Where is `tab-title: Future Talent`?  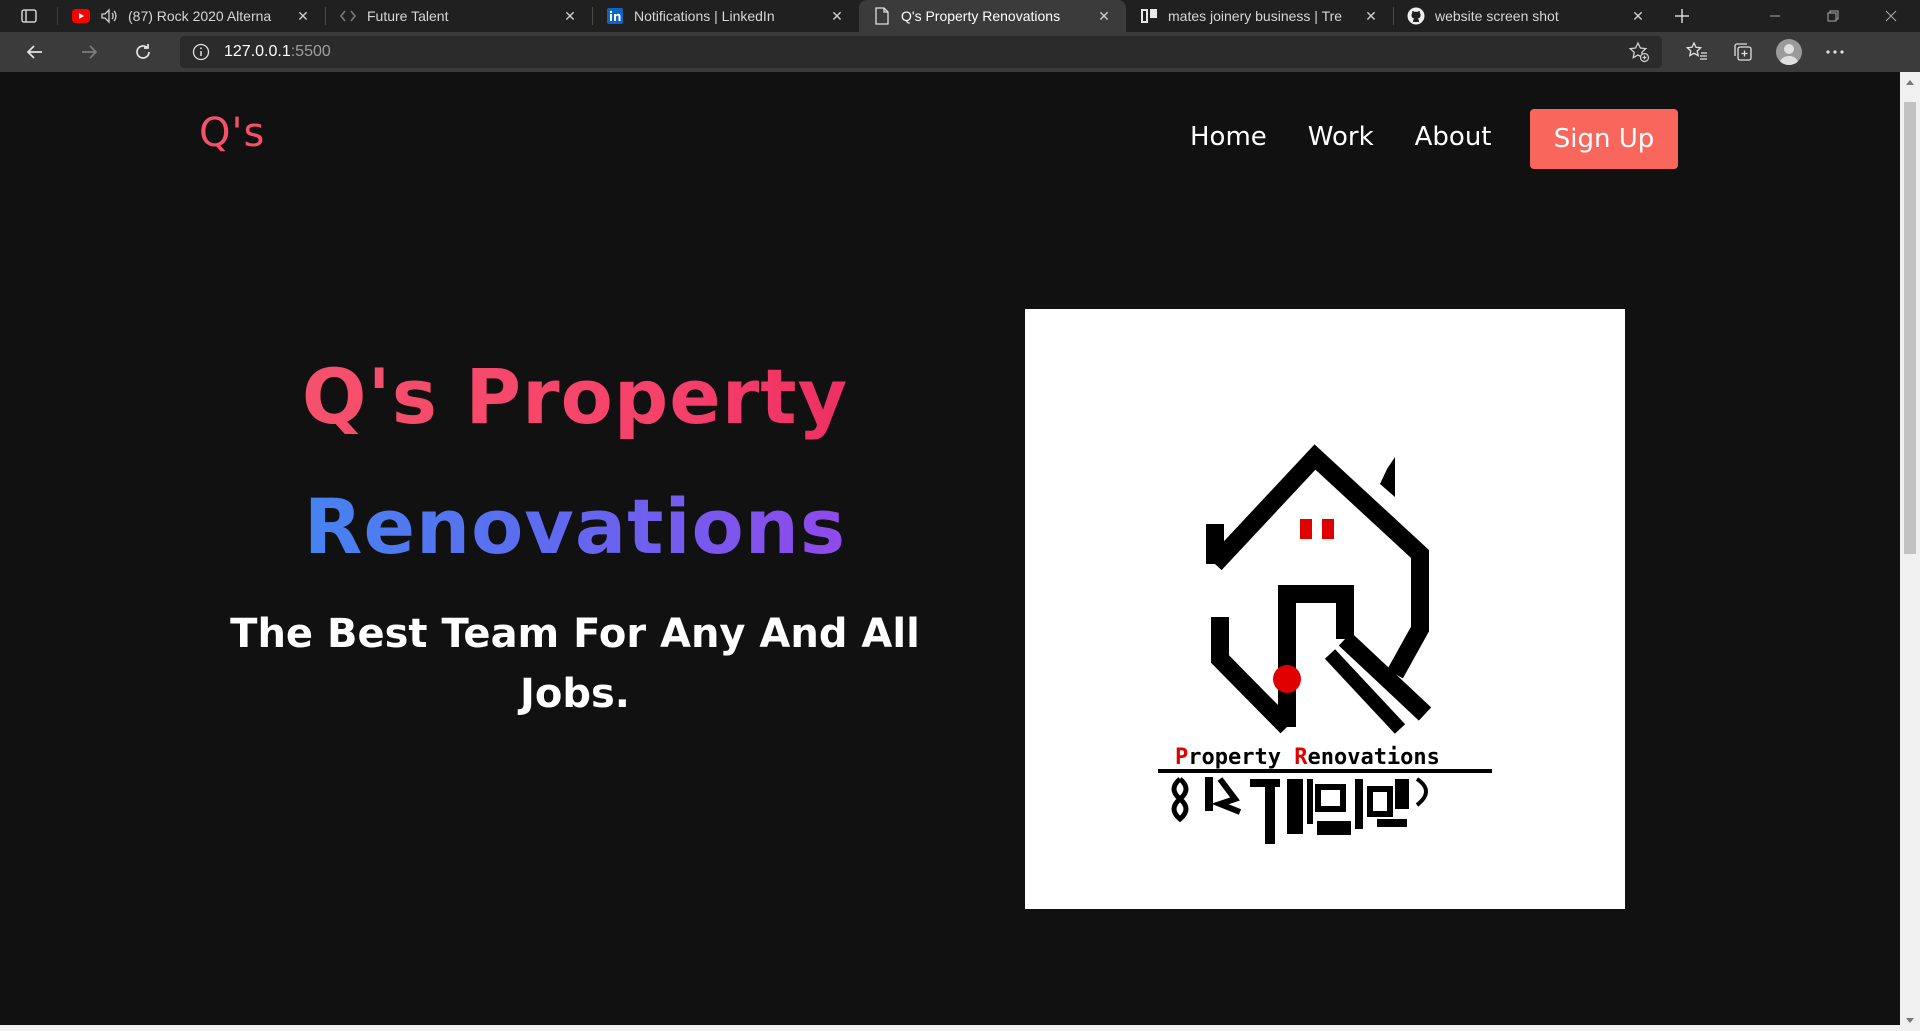 tab-title: Future Talent is located at coordinates (408, 16).